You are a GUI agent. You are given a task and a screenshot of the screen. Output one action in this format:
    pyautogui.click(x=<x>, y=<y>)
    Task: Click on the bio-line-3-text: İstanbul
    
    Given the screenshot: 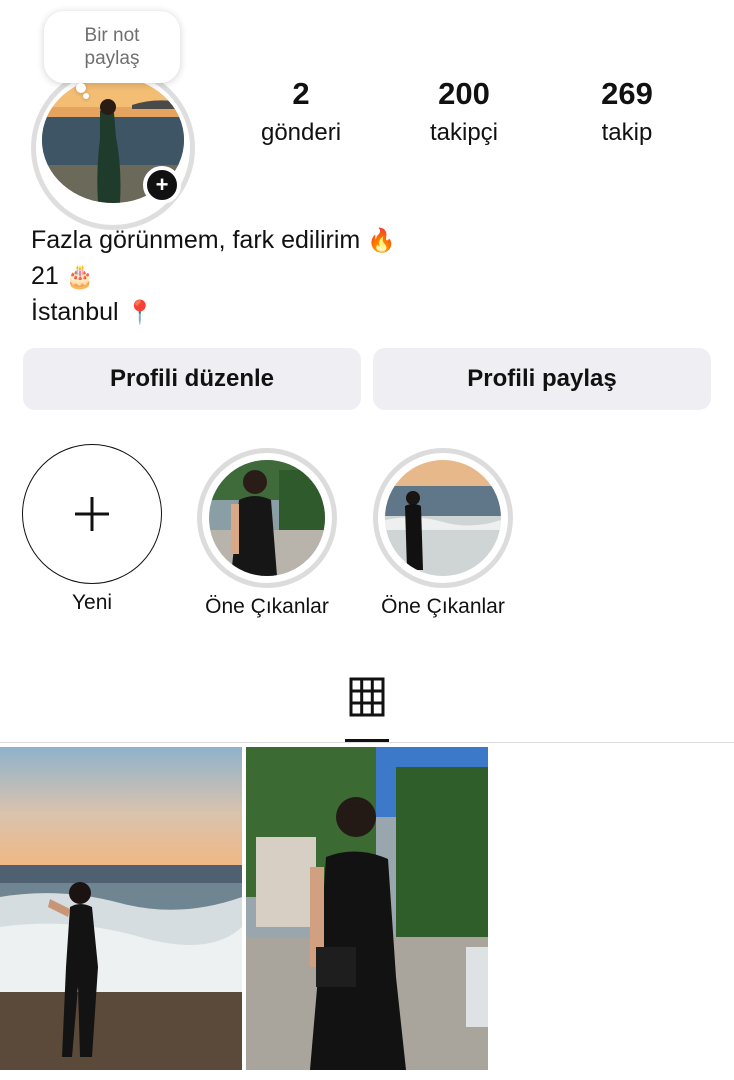 What is the action you would take?
    pyautogui.click(x=75, y=312)
    